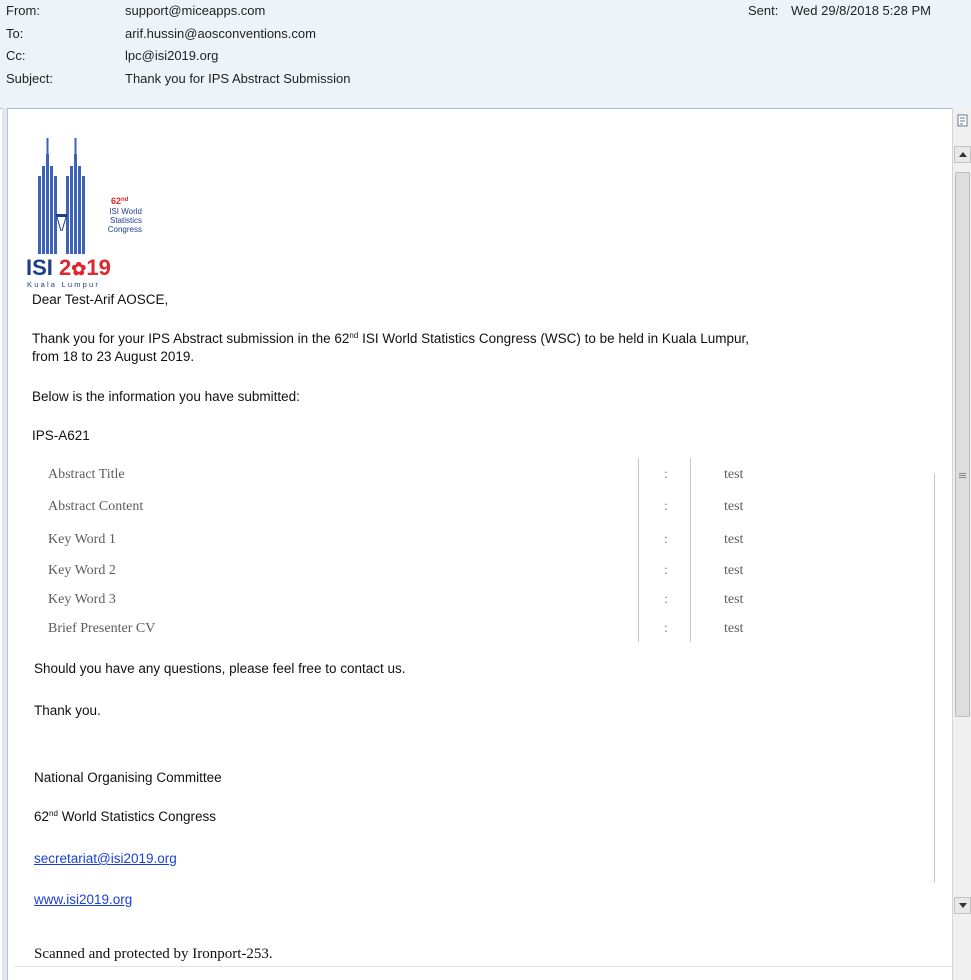 The height and width of the screenshot is (980, 971). What do you see at coordinates (861, 10) in the screenshot?
I see `sent-value: Wed 29/8/2018 5:28 PM` at bounding box center [861, 10].